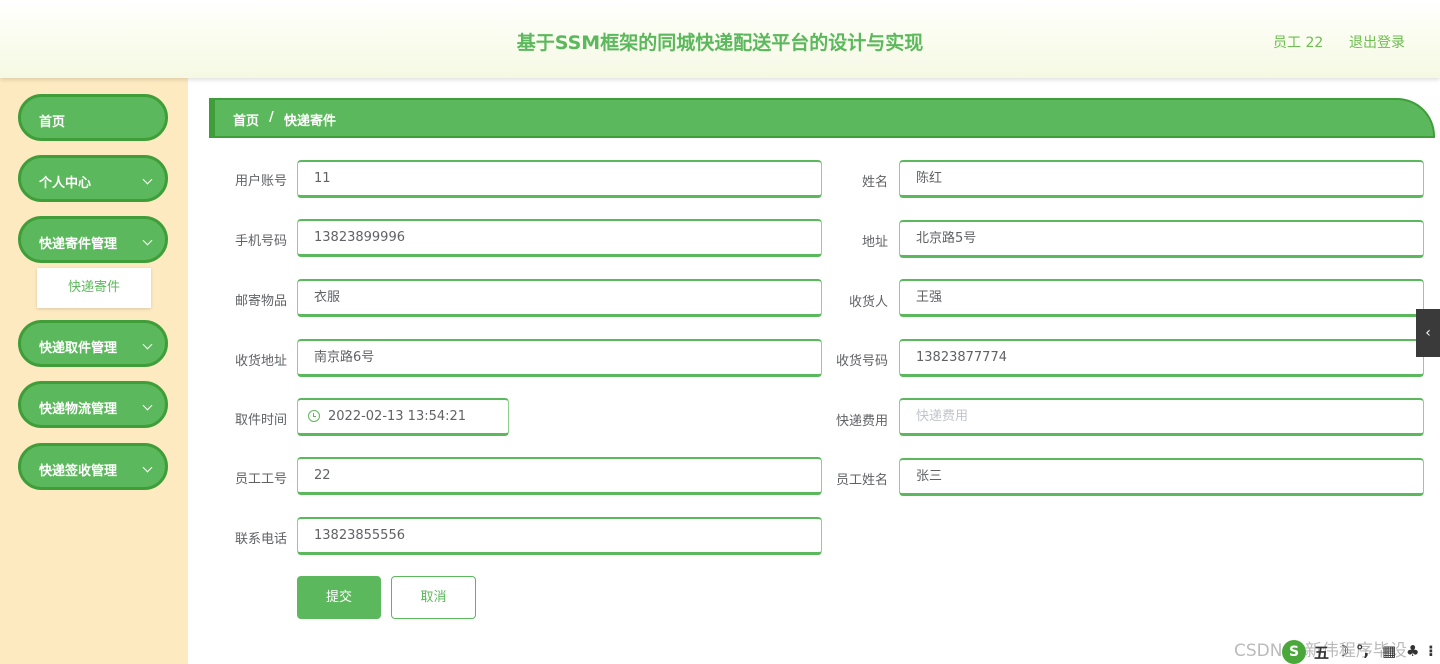 The height and width of the screenshot is (664, 1440). What do you see at coordinates (94, 371) in the screenshot?
I see `sidebar: 首页 个人中心 快递寄件管理 快递取件管理 快递物流管理 快递签收管理` at bounding box center [94, 371].